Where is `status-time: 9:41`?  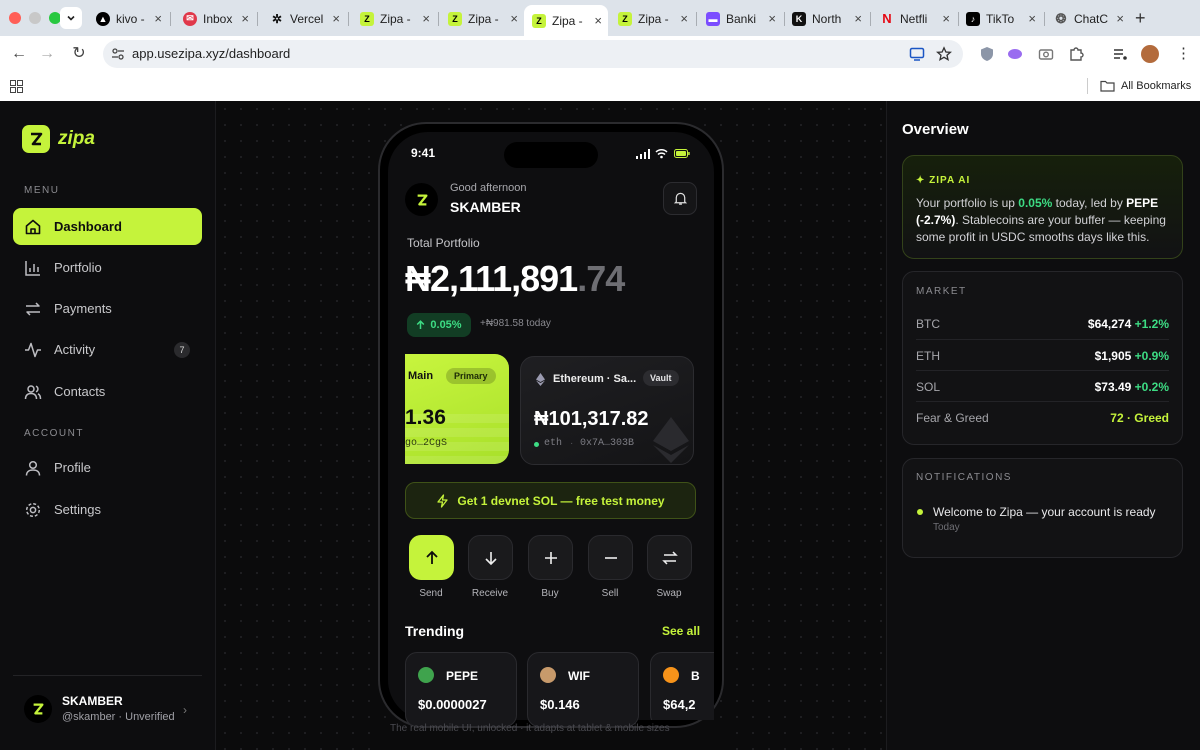
status-time: 9:41 is located at coordinates (423, 153).